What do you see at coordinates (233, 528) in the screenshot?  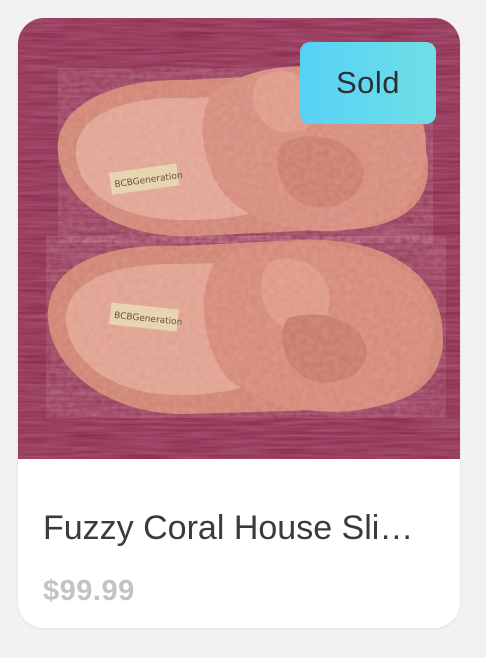 I see `product-title: Fuzzy Coral House Slippers` at bounding box center [233, 528].